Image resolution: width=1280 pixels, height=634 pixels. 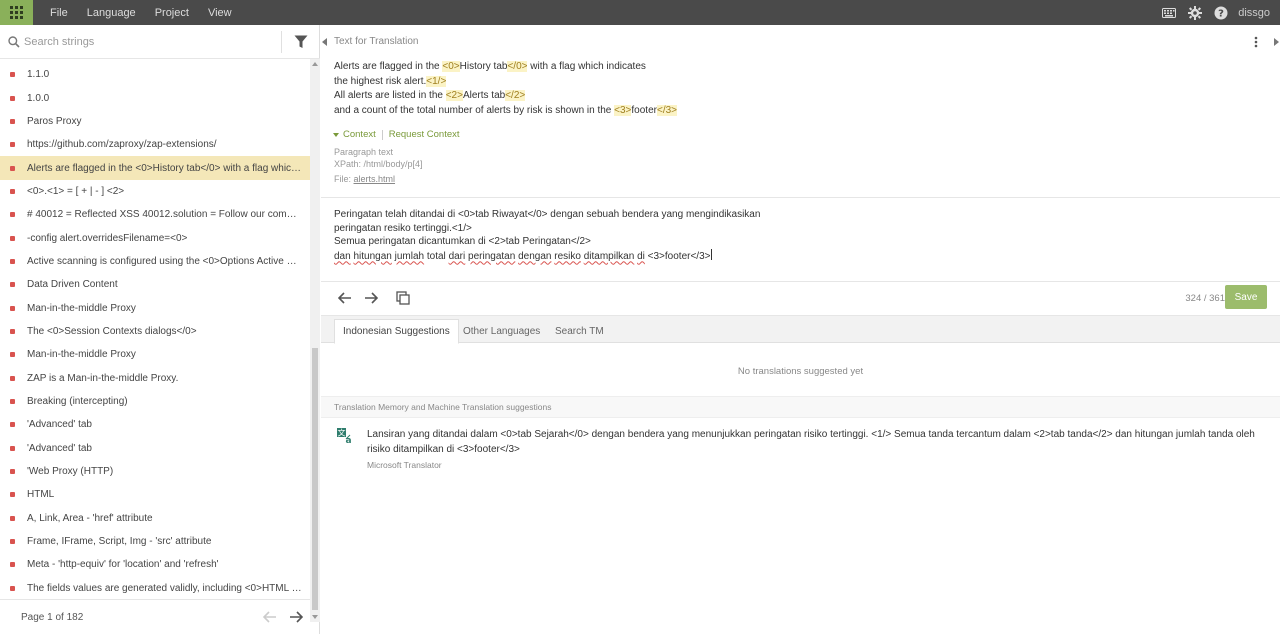 I want to click on list-item: 1.1.0, so click(x=155, y=74).